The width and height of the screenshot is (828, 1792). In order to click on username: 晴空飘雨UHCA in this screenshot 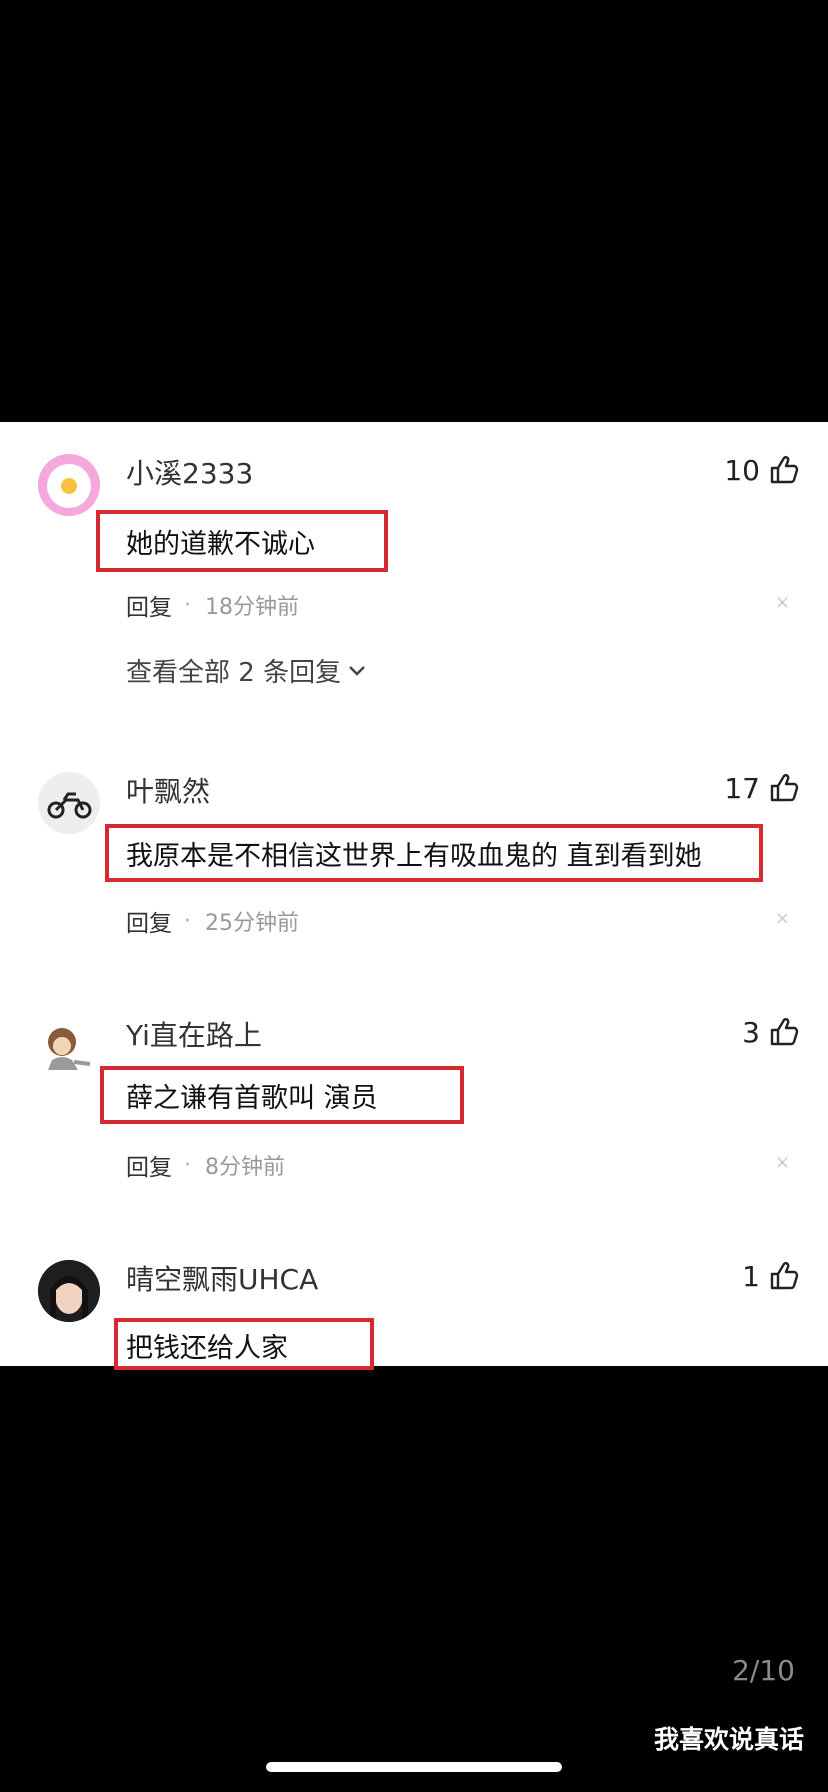, I will do `click(222, 1278)`.